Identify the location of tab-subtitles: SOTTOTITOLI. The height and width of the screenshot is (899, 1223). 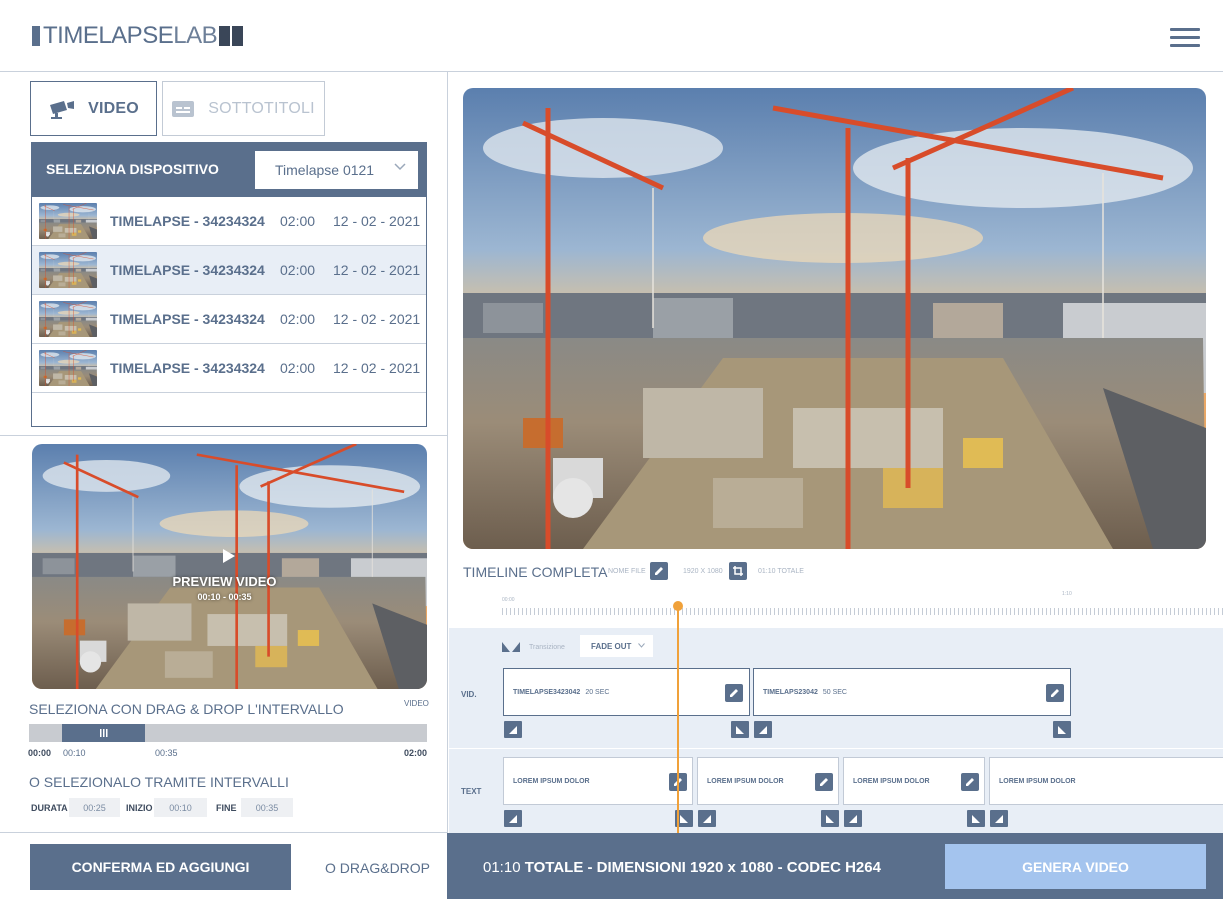
(243, 108).